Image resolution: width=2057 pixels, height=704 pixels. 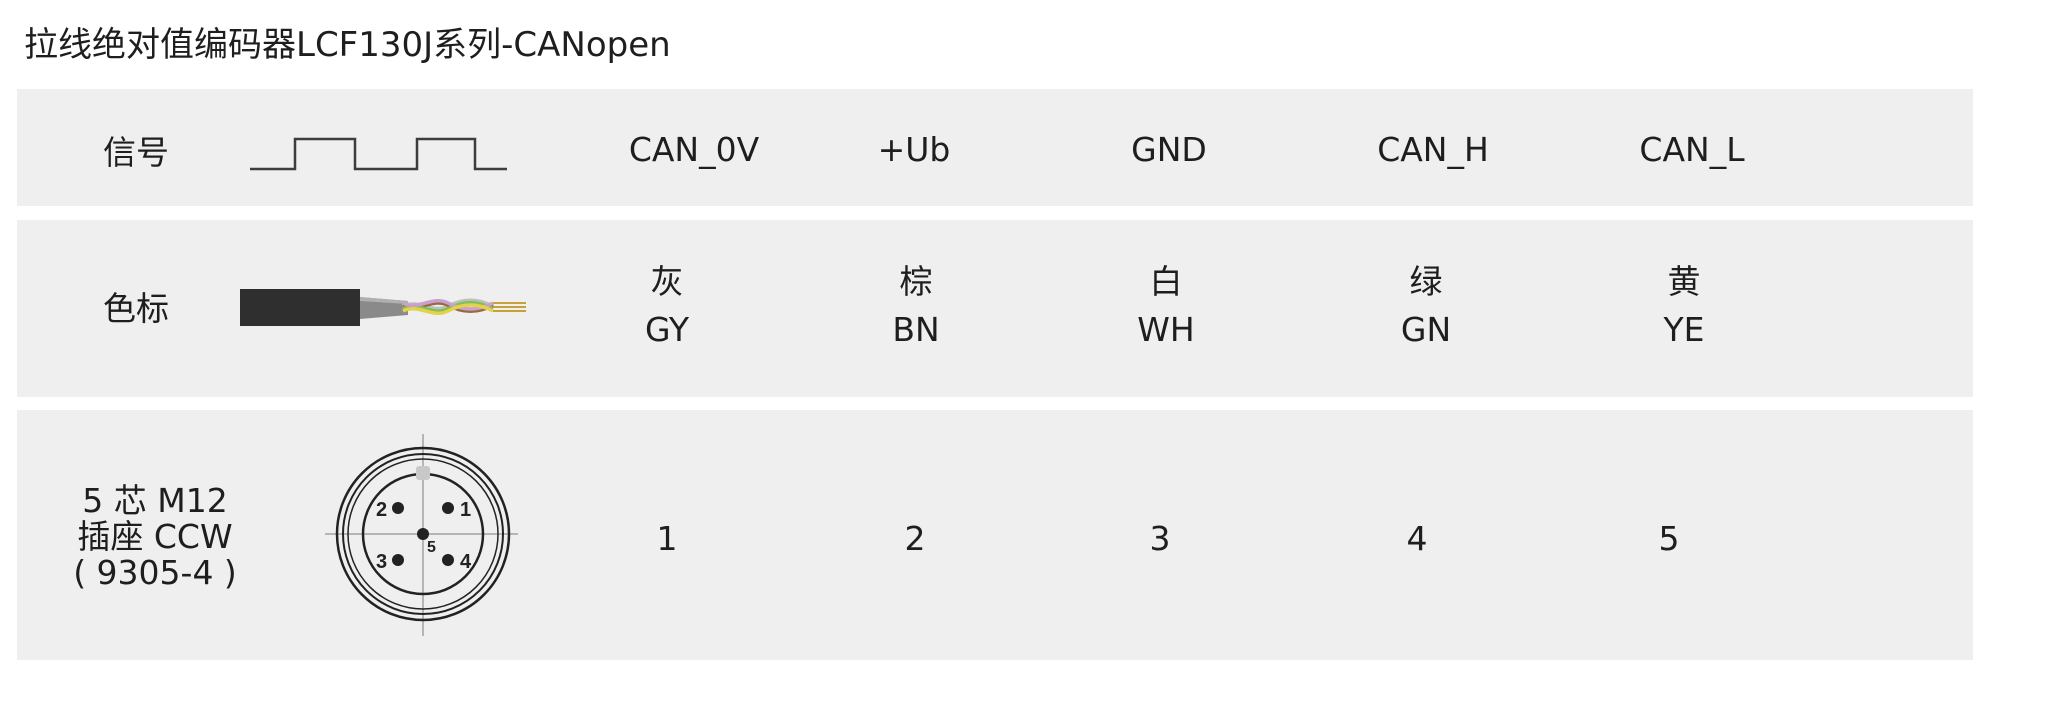 I want to click on color-name-cn: 灰, so click(x=667, y=281).